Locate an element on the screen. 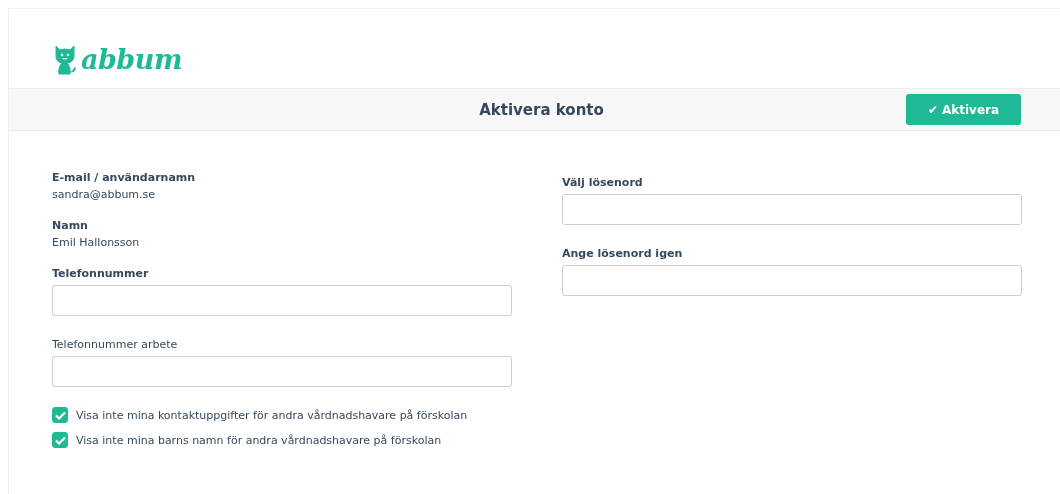  field-value: sandra@abbum.se is located at coordinates (104, 194).